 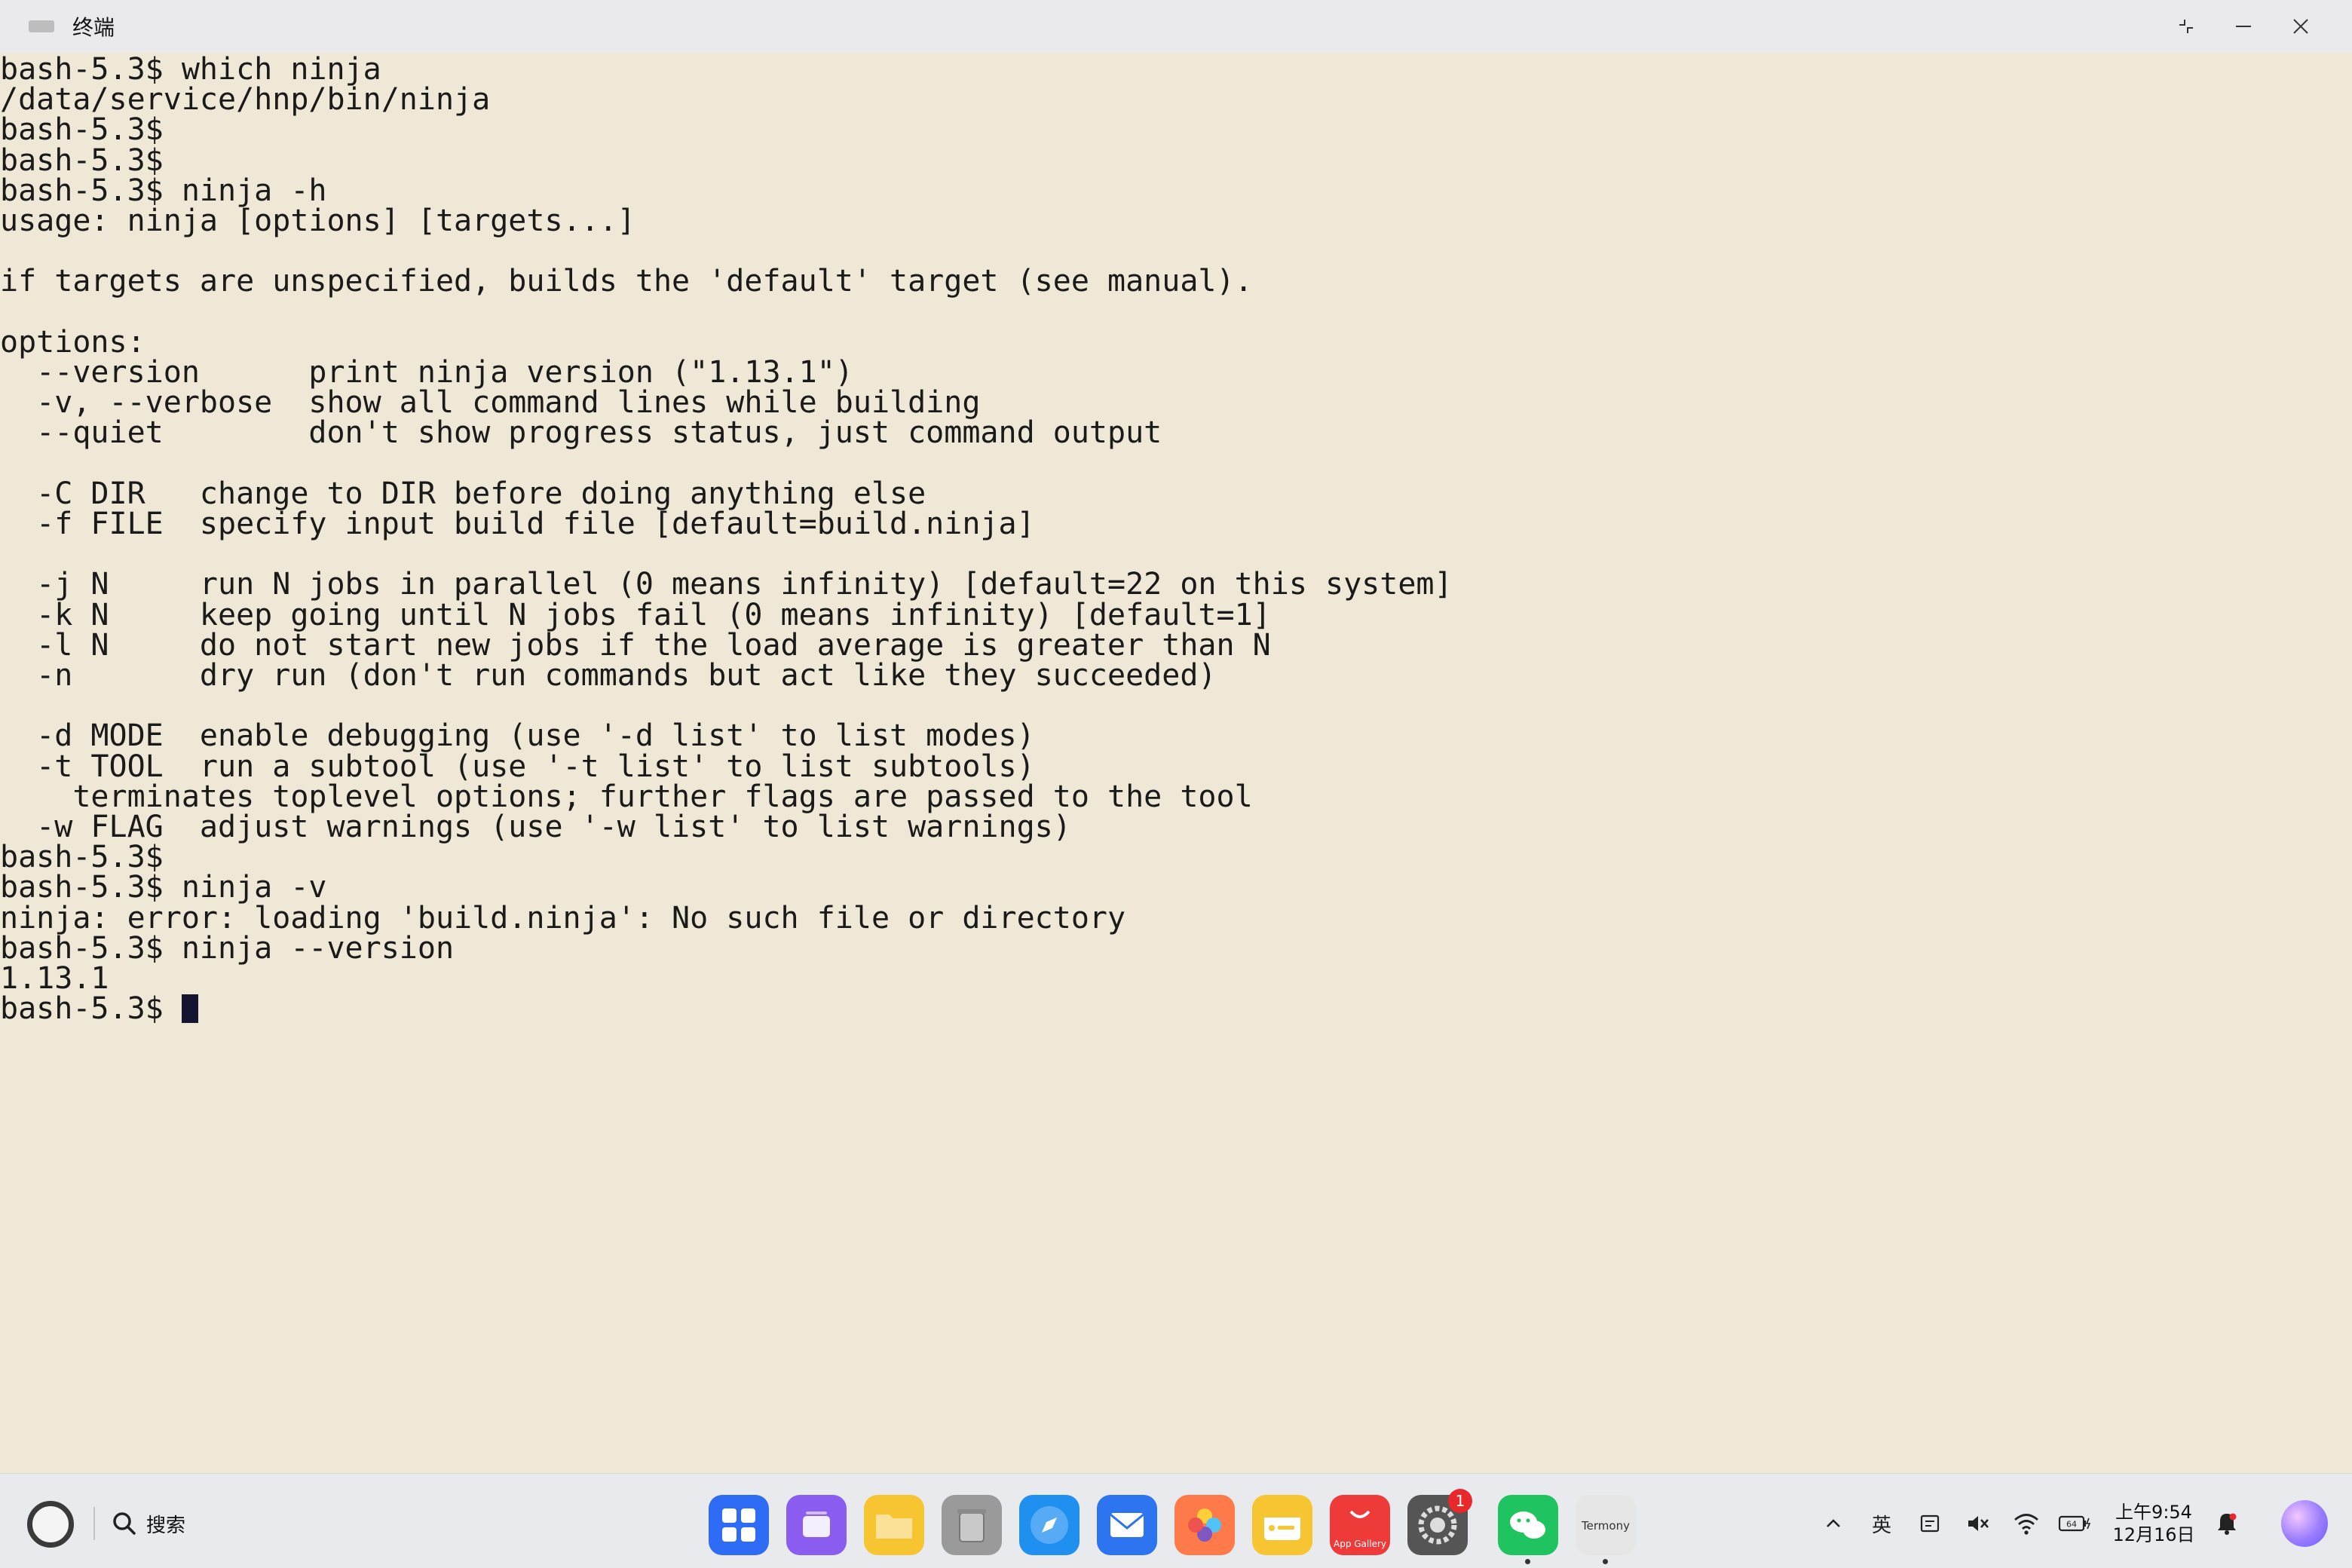 What do you see at coordinates (163, 887) in the screenshot?
I see `terminal-line: bash-5.3$ ninja -v` at bounding box center [163, 887].